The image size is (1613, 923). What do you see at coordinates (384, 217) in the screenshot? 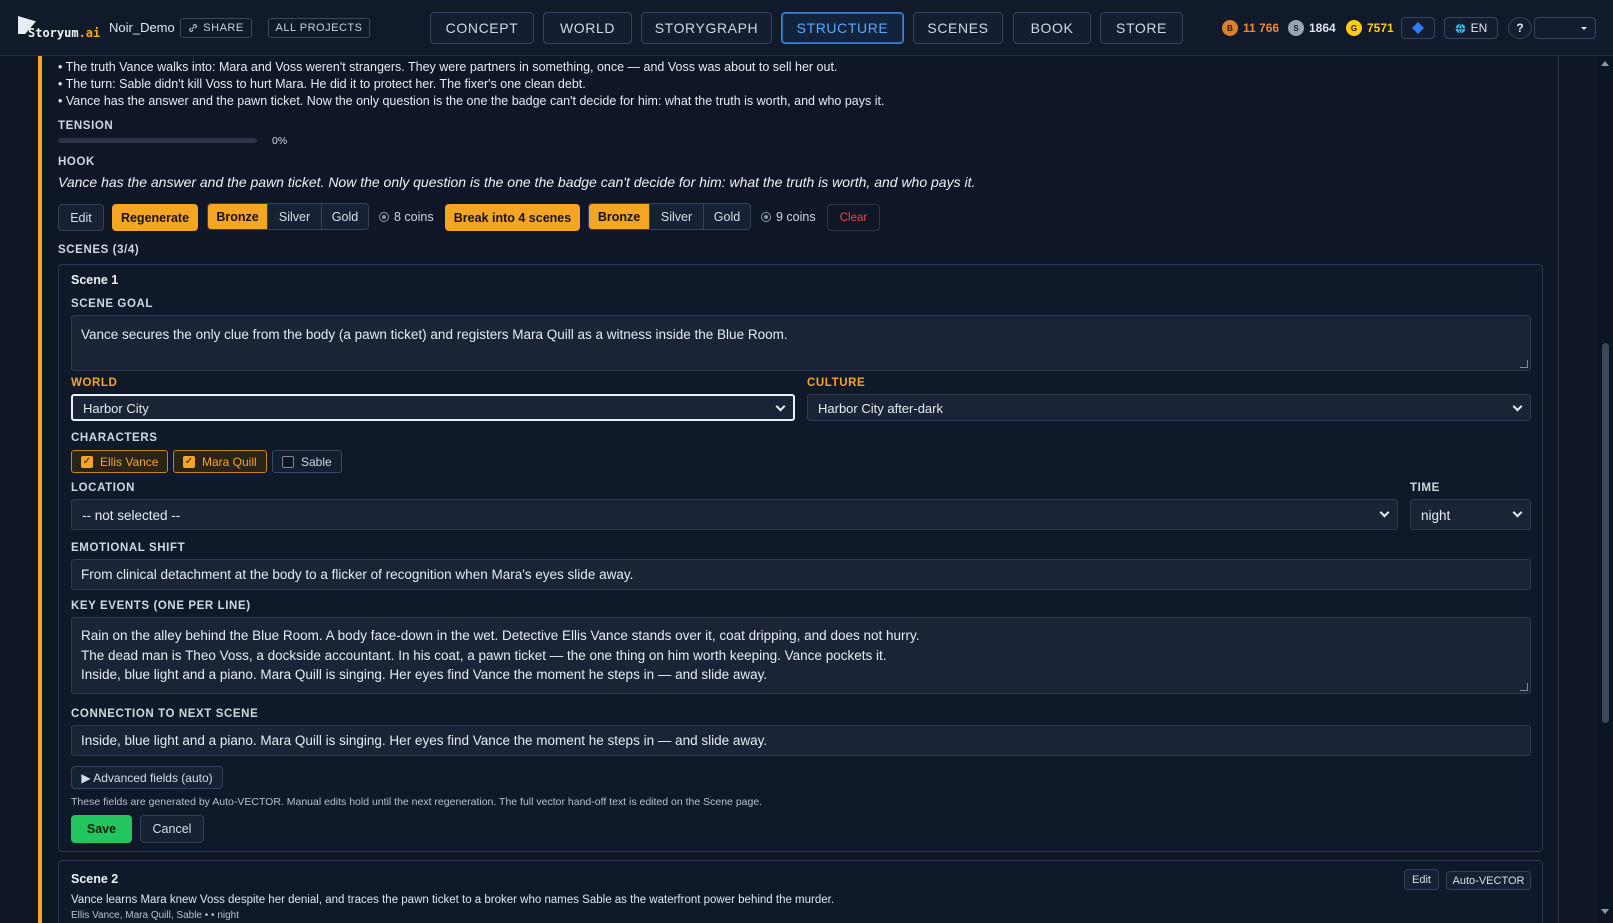
I see `coin-target-icon` at bounding box center [384, 217].